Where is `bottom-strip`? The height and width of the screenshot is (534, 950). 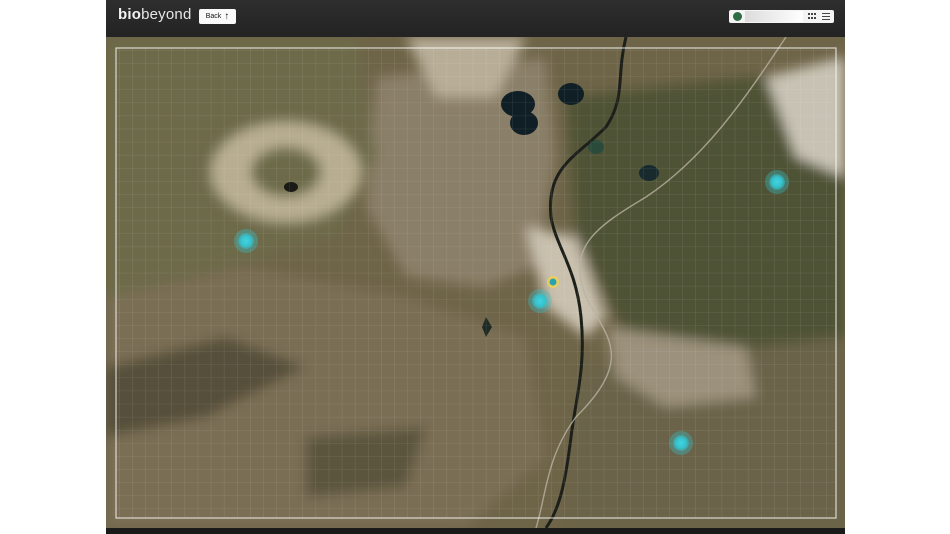 bottom-strip is located at coordinates (475, 531).